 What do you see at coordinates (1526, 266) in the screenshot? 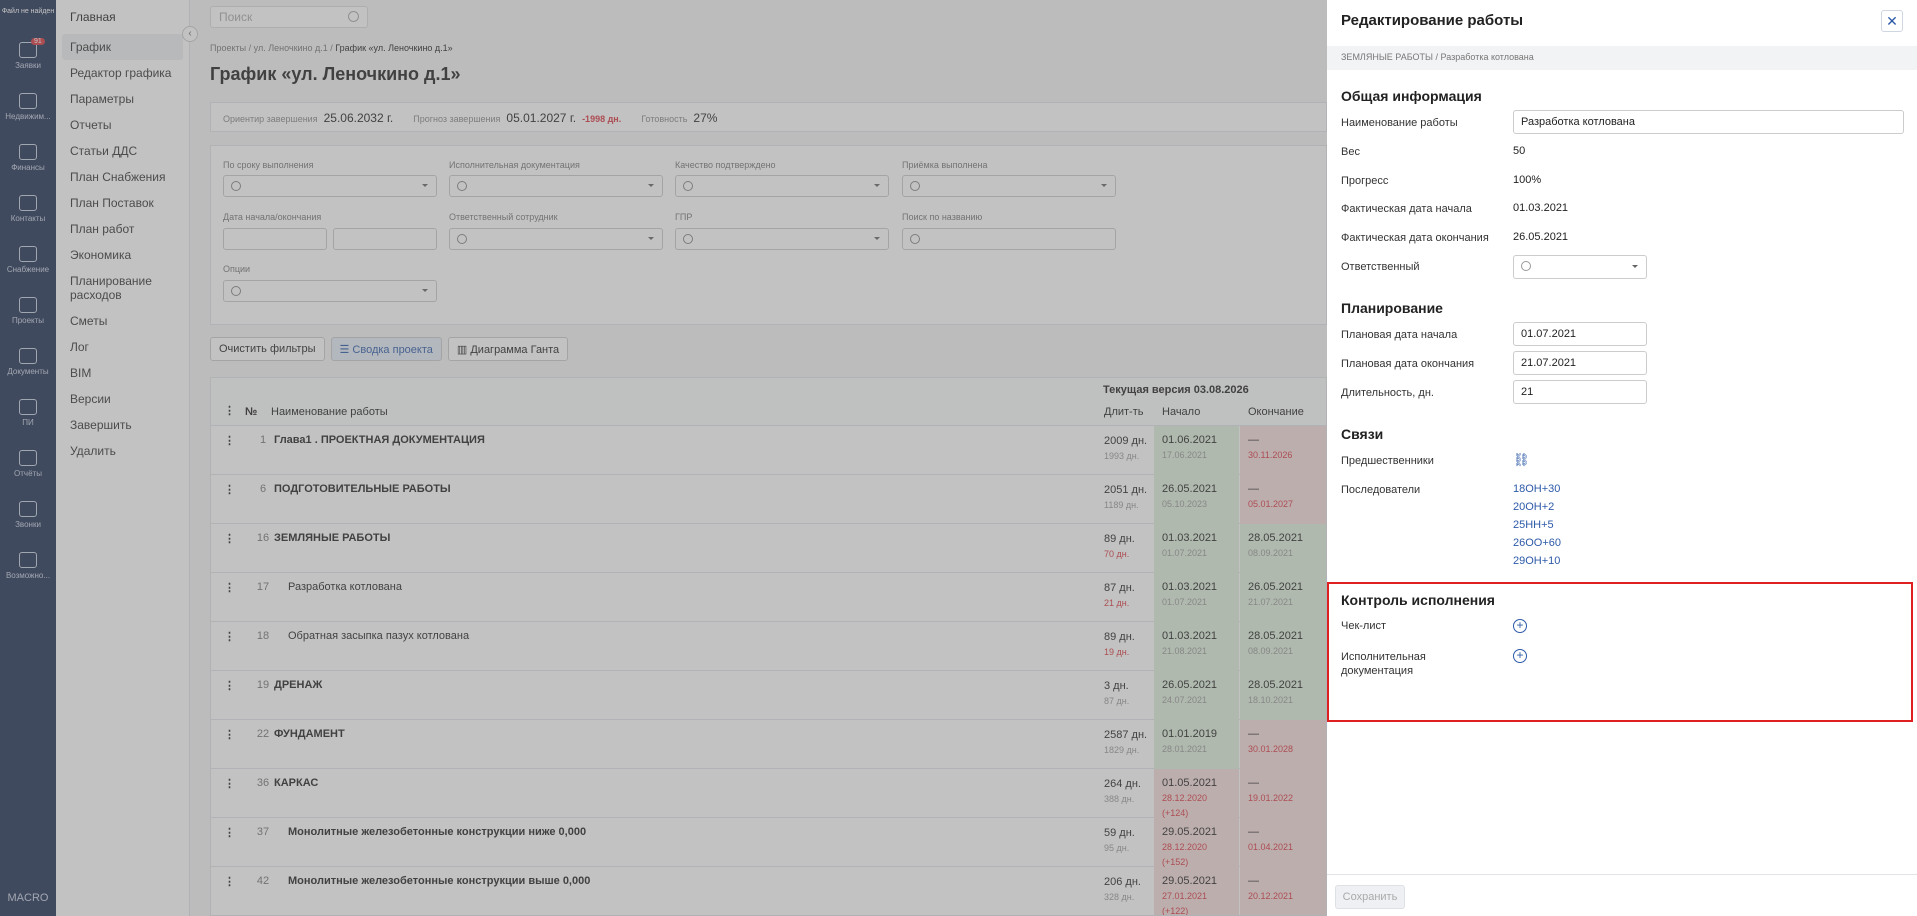
I see `search-icon` at bounding box center [1526, 266].